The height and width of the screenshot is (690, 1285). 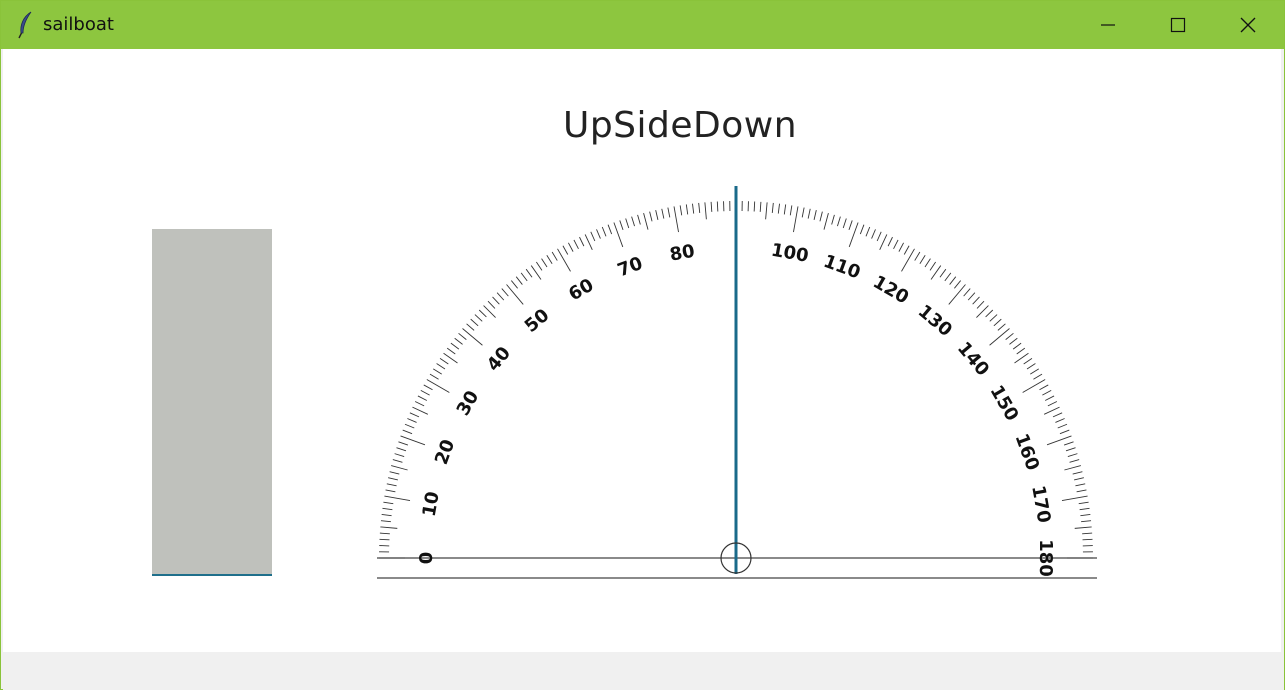 What do you see at coordinates (1108, 25) in the screenshot?
I see `minimize-button` at bounding box center [1108, 25].